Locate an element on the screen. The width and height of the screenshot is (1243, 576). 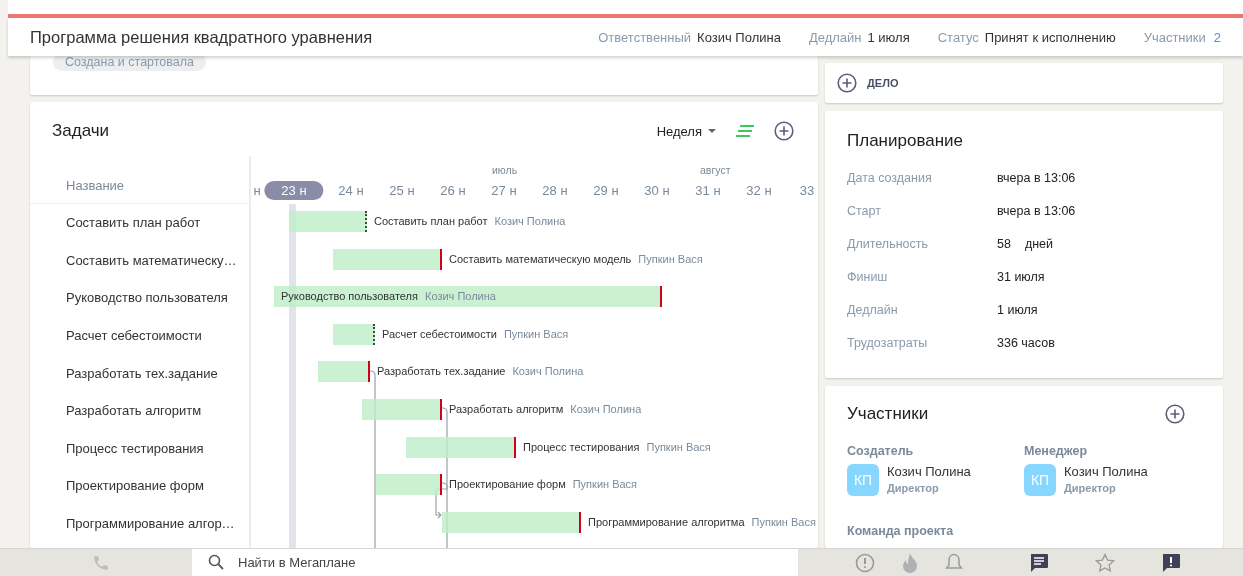
participants-label: Участники is located at coordinates (1174, 37).